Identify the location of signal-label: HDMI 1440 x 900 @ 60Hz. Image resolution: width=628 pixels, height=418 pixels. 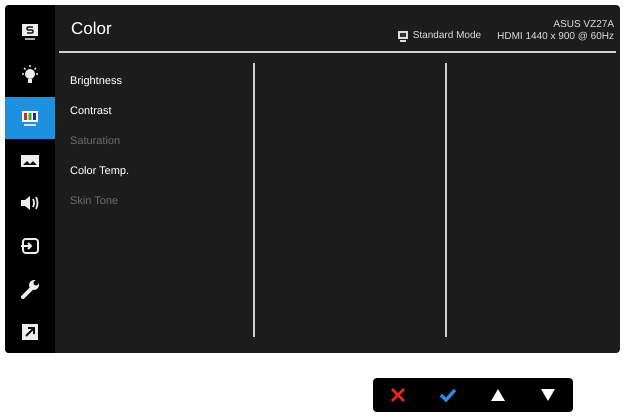
(555, 37).